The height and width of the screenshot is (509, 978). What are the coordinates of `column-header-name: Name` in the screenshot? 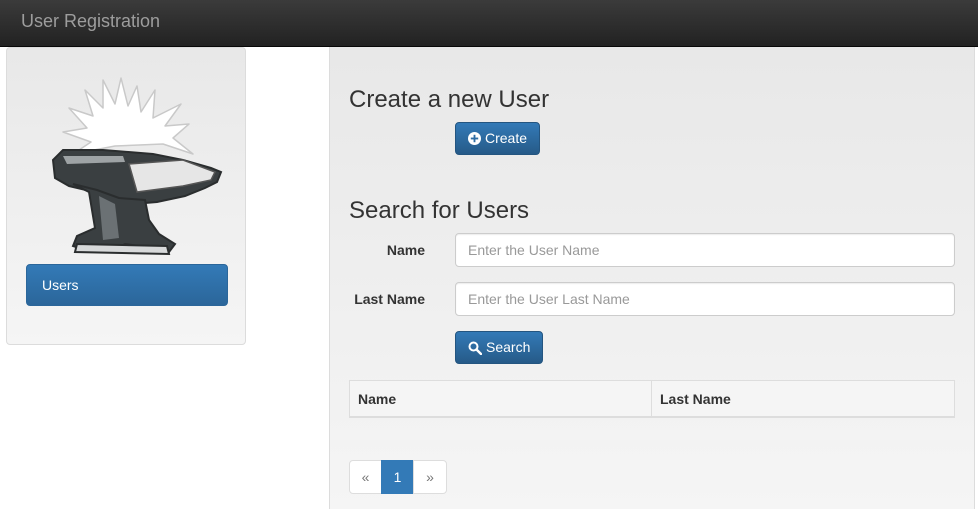 It's located at (501, 398).